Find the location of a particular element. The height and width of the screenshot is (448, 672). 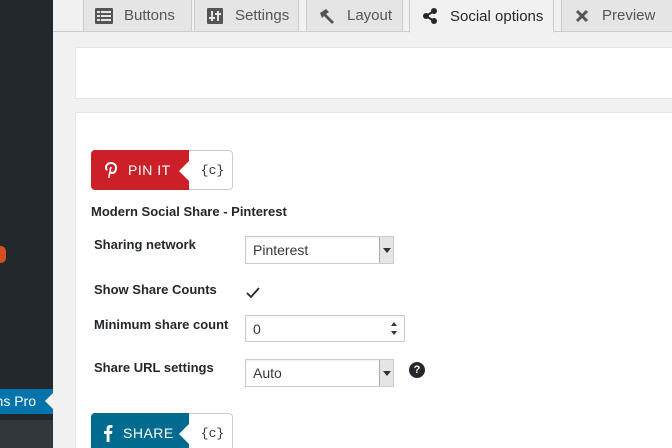

pinterest-share-preview: PIN IT {c} is located at coordinates (162, 170).